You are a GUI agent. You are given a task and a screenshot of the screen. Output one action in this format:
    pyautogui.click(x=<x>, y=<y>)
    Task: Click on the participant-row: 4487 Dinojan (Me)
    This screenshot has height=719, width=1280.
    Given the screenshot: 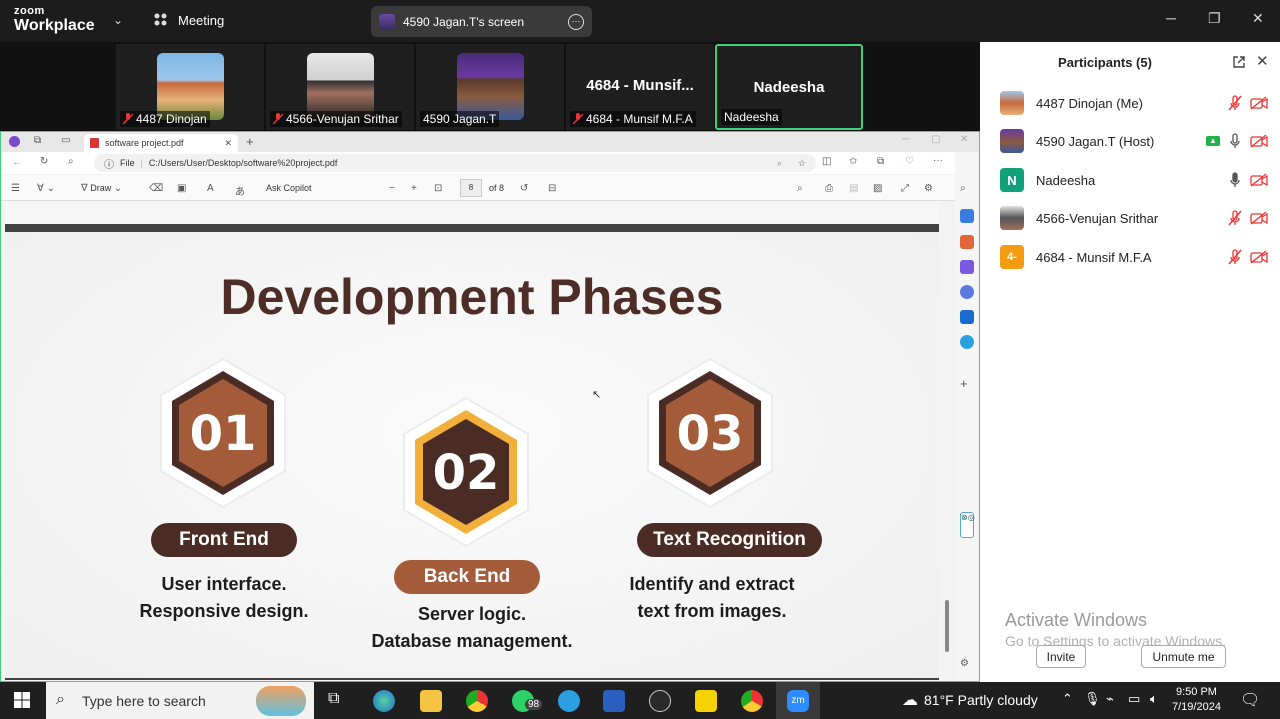 What is the action you would take?
    pyautogui.click(x=1134, y=103)
    